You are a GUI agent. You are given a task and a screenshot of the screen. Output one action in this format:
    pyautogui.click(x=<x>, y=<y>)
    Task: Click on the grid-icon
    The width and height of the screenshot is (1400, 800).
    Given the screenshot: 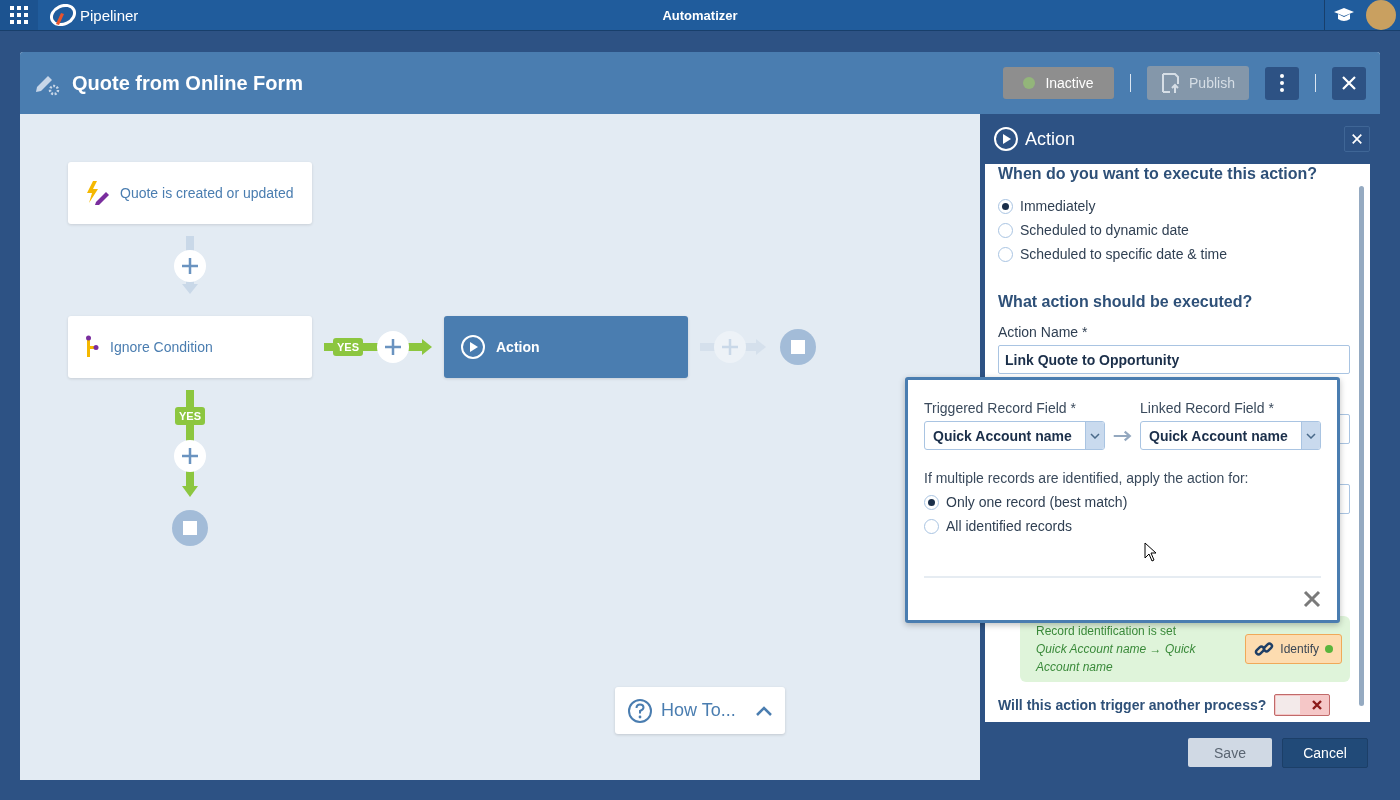 What is the action you would take?
    pyautogui.click(x=19, y=15)
    